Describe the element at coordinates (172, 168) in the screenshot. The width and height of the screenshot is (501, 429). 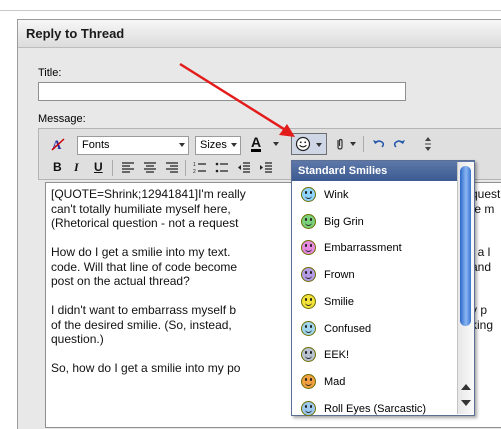
I see `align-right-icon` at that location.